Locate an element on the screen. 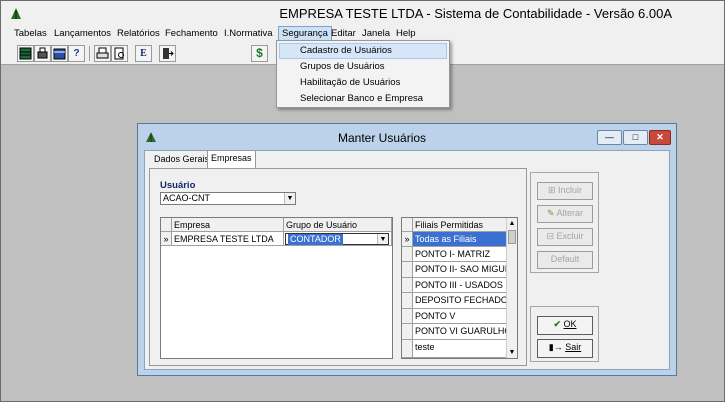 Image resolution: width=725 pixels, height=402 pixels. tab-empresas: Empresas is located at coordinates (231, 159).